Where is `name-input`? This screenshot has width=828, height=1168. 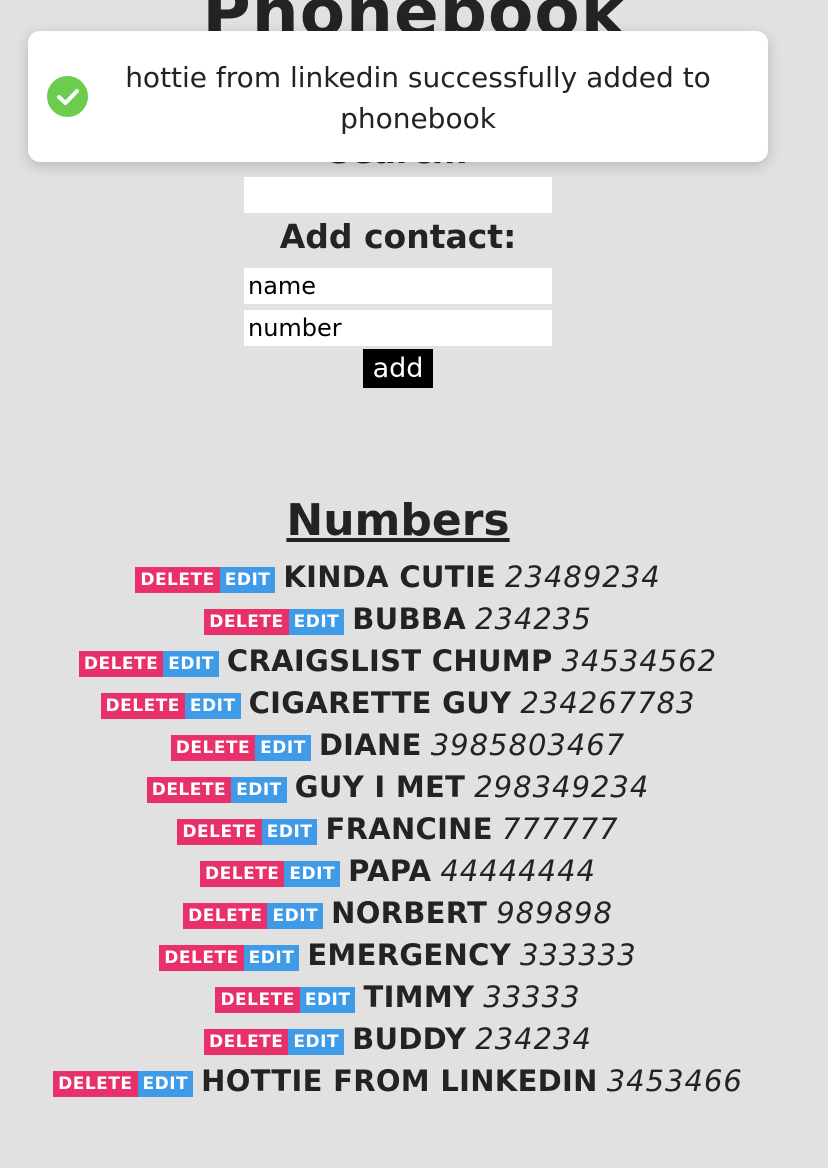 name-input is located at coordinates (398, 286).